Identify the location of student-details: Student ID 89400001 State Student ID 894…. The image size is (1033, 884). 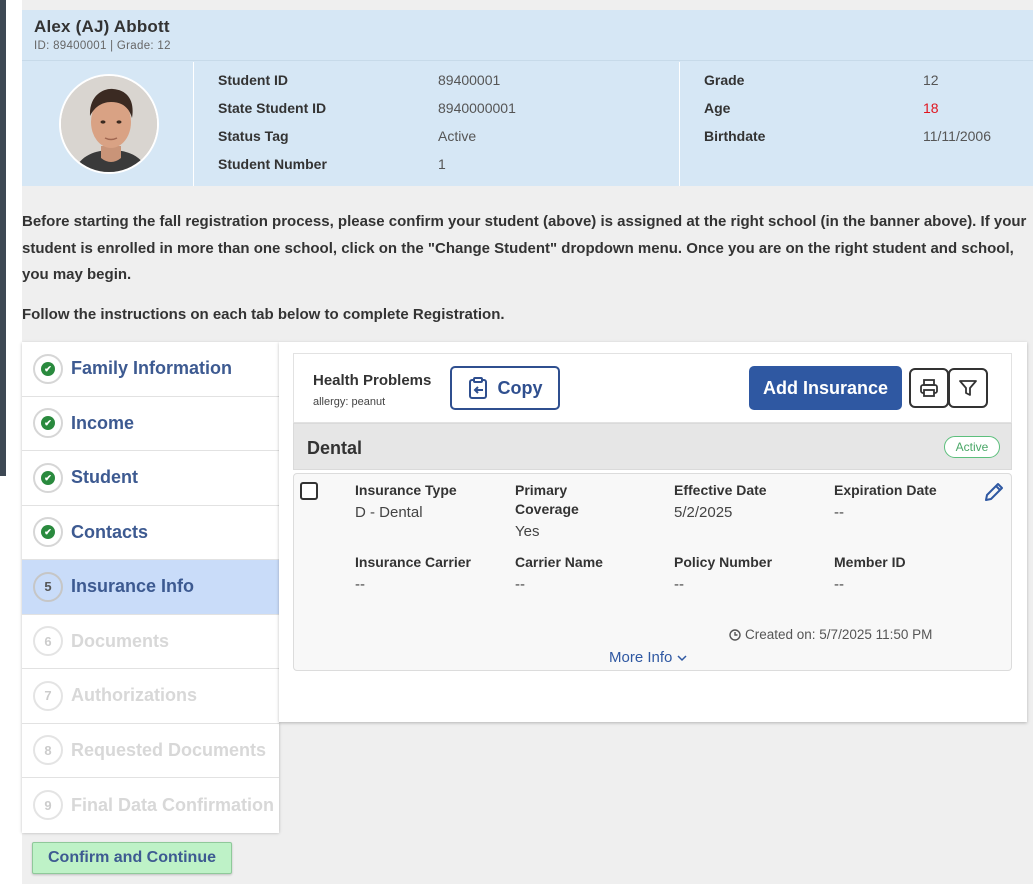
(527, 124).